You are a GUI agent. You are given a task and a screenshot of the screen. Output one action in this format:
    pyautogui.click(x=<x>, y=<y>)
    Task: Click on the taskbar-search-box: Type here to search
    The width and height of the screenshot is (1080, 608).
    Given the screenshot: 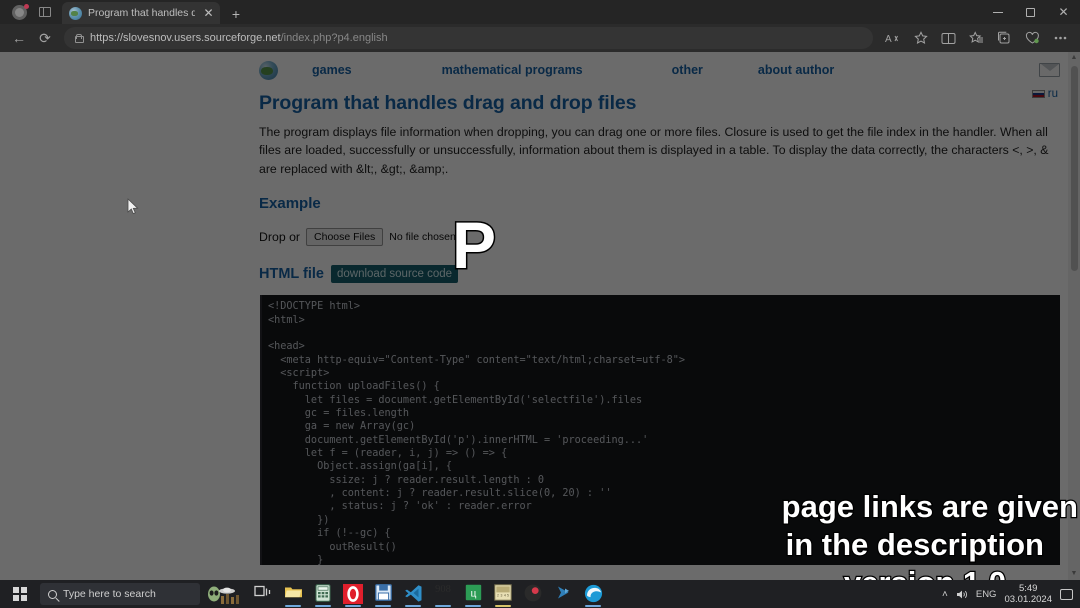 What is the action you would take?
    pyautogui.click(x=120, y=594)
    